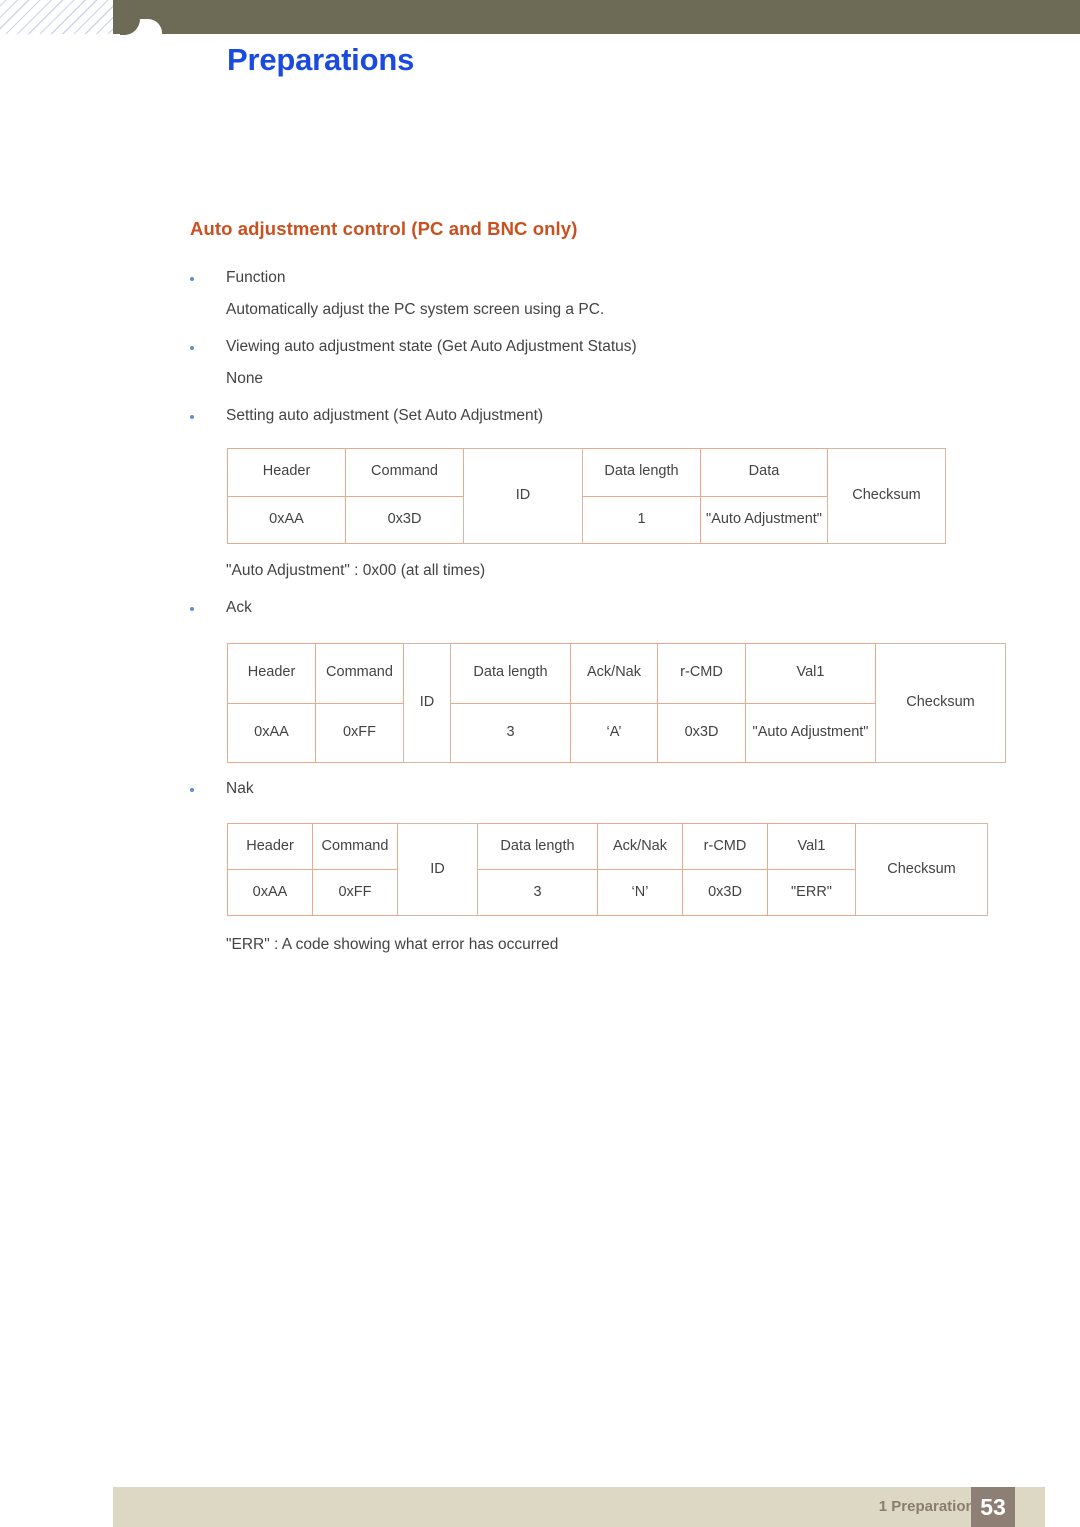 The image size is (1080, 1527). I want to click on page-header-band, so click(540, 17).